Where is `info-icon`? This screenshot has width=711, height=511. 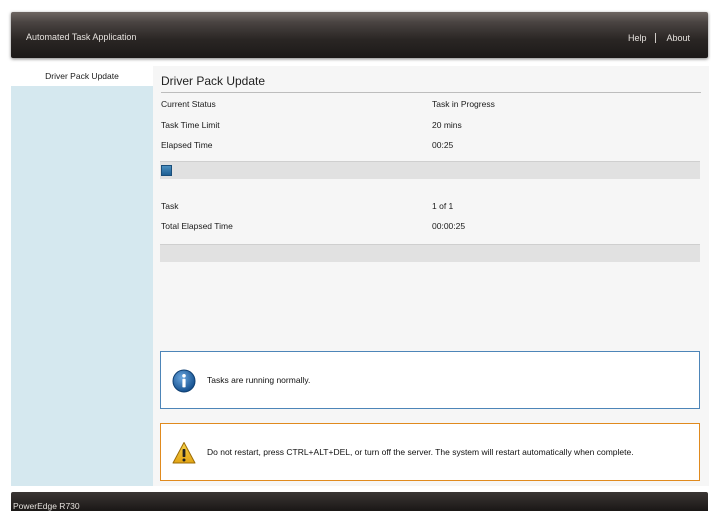 info-icon is located at coordinates (184, 382).